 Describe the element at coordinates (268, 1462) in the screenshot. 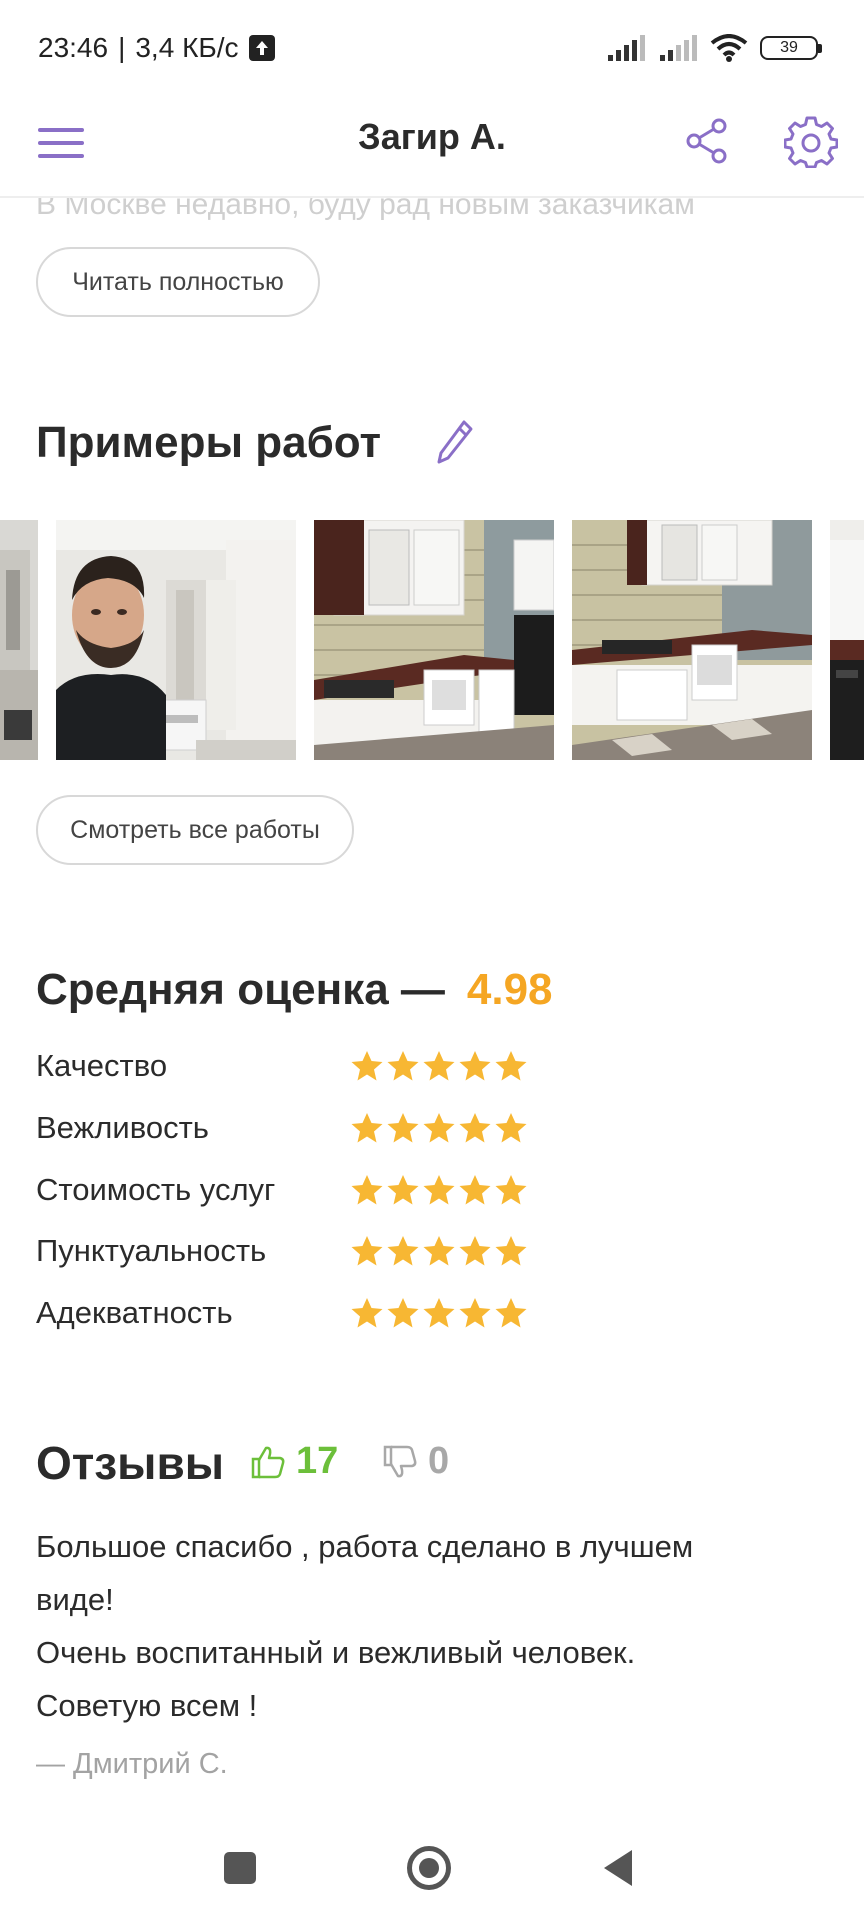

I see `thumbs-up-icon` at that location.